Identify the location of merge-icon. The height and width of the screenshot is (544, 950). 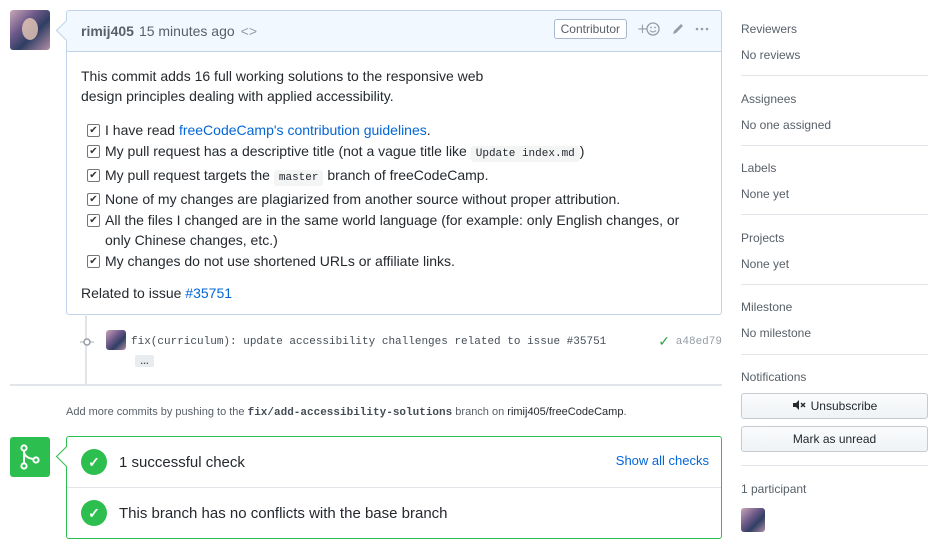
(30, 457).